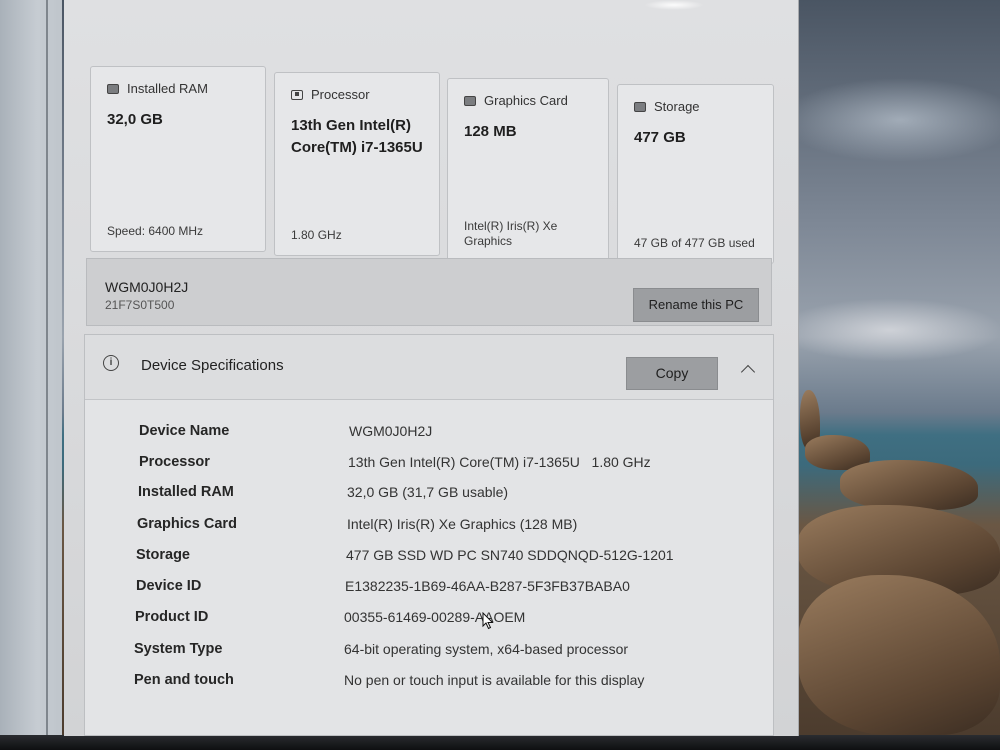 This screenshot has height=750, width=1000. I want to click on window-border, so click(47, 367).